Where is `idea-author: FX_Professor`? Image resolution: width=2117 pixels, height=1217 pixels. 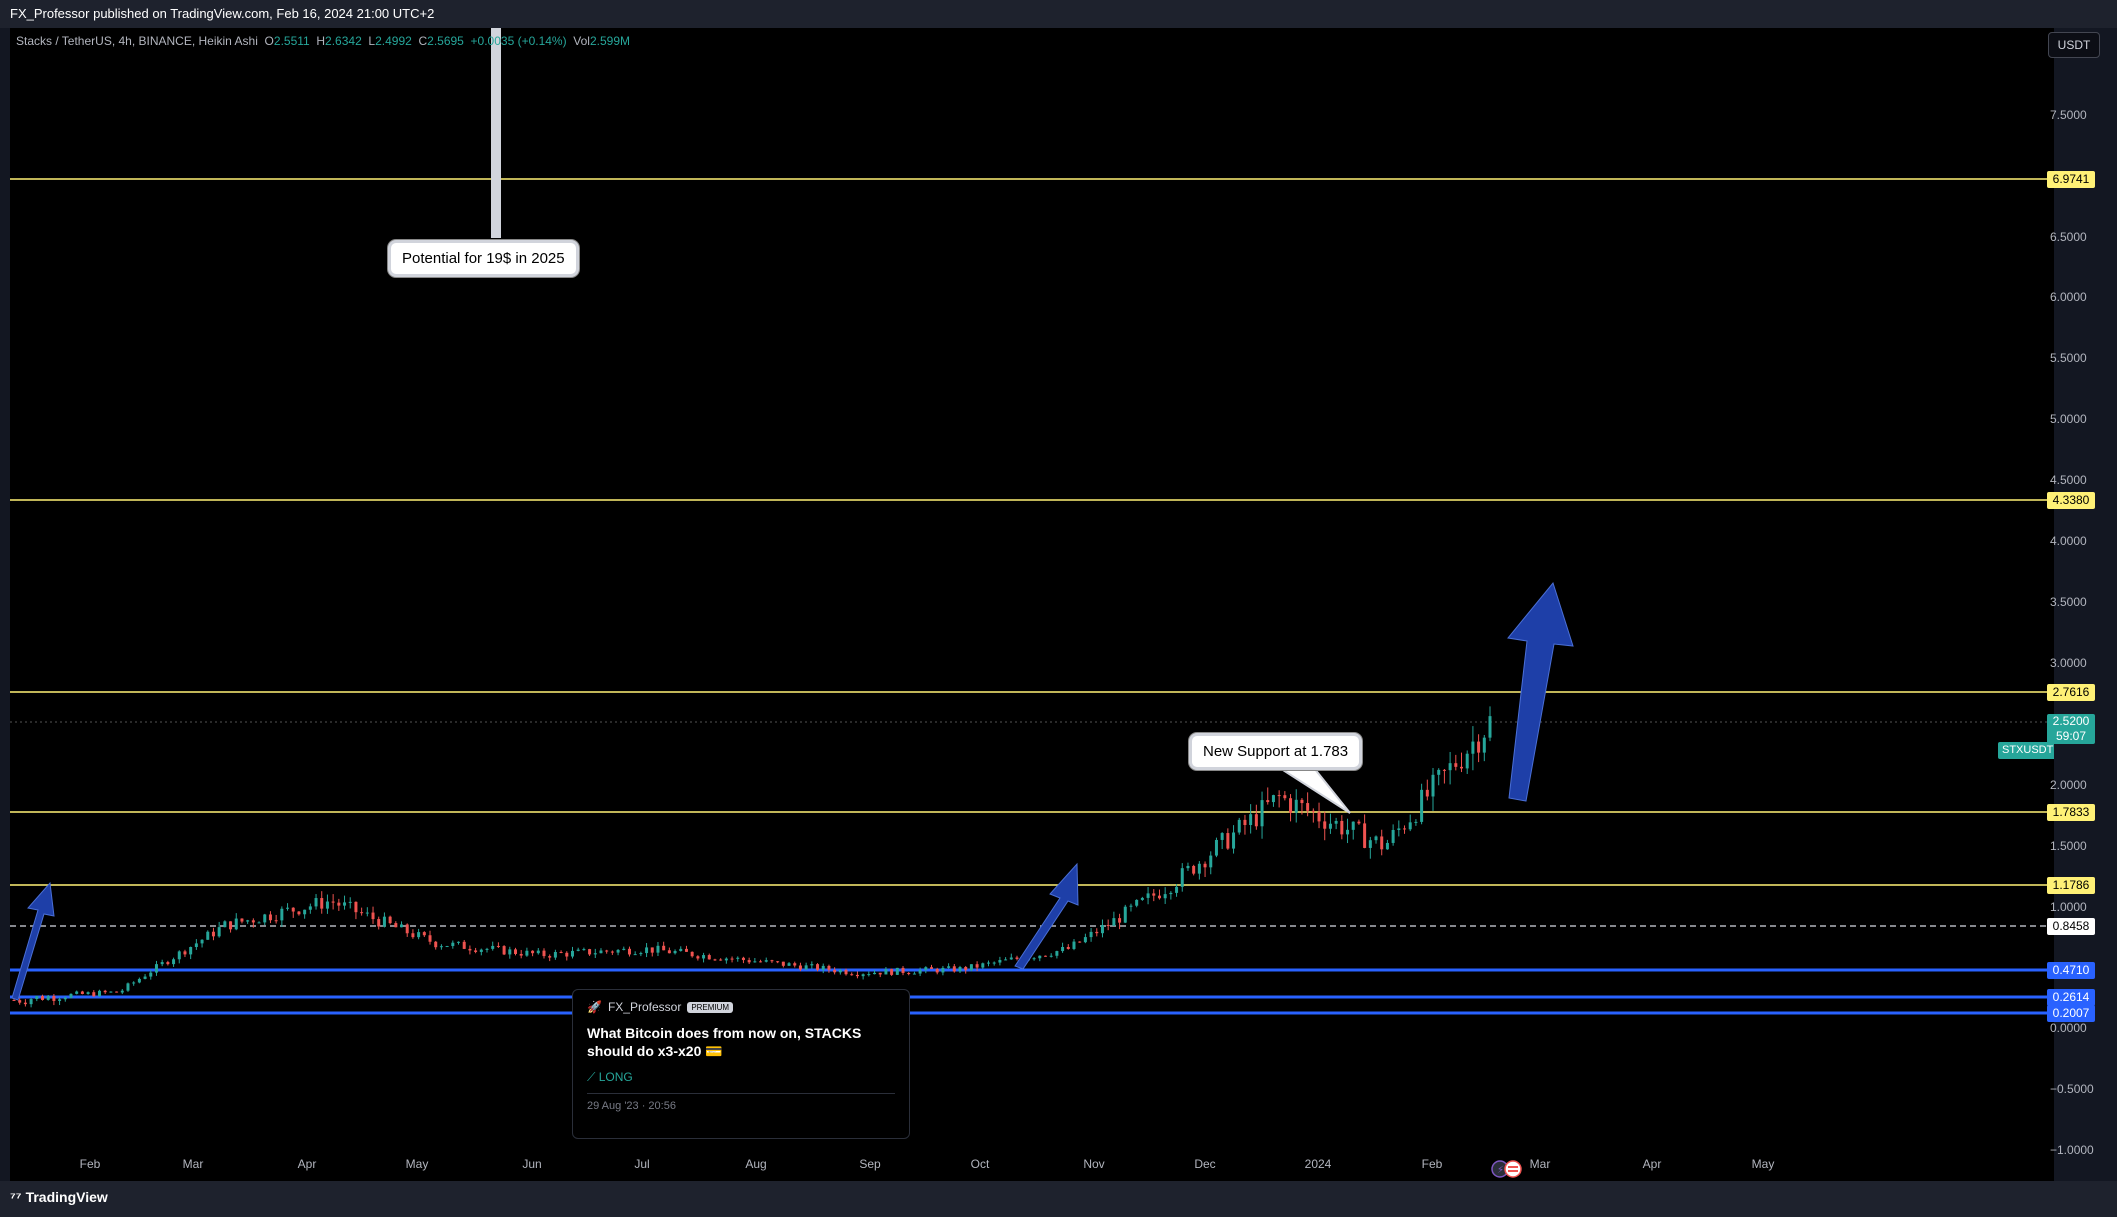 idea-author: FX_Professor is located at coordinates (644, 1007).